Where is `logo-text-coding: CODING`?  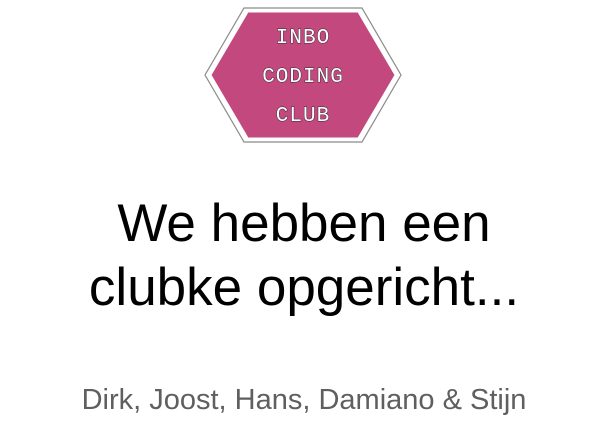 logo-text-coding: CODING is located at coordinates (303, 77).